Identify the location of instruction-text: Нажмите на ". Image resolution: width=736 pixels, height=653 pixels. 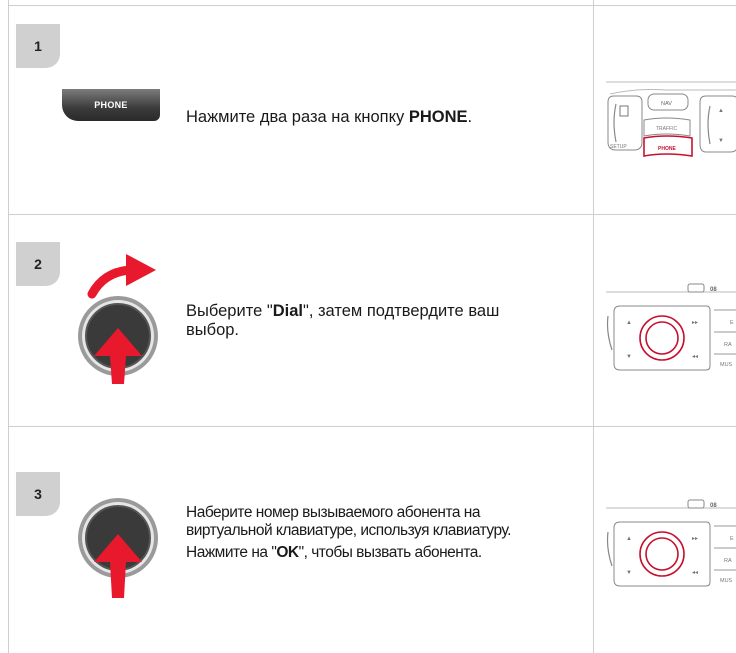
(231, 552).